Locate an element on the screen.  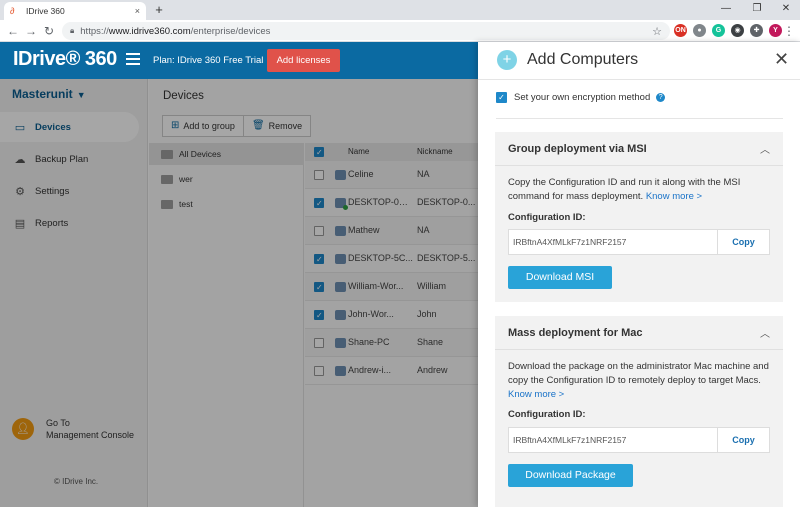
msi-config-value: IRBftnA4XfMLkF7z1NRF2157 is located at coordinates (613, 242).